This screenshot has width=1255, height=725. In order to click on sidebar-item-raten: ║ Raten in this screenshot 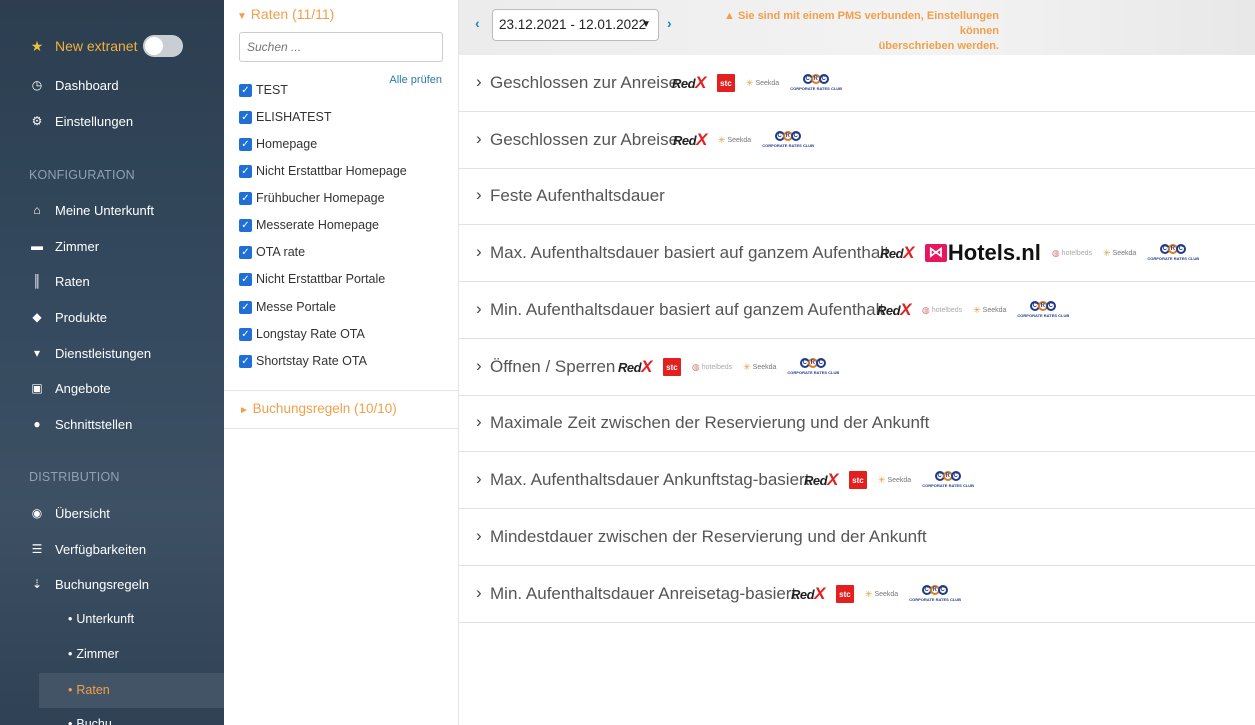, I will do `click(112, 281)`.